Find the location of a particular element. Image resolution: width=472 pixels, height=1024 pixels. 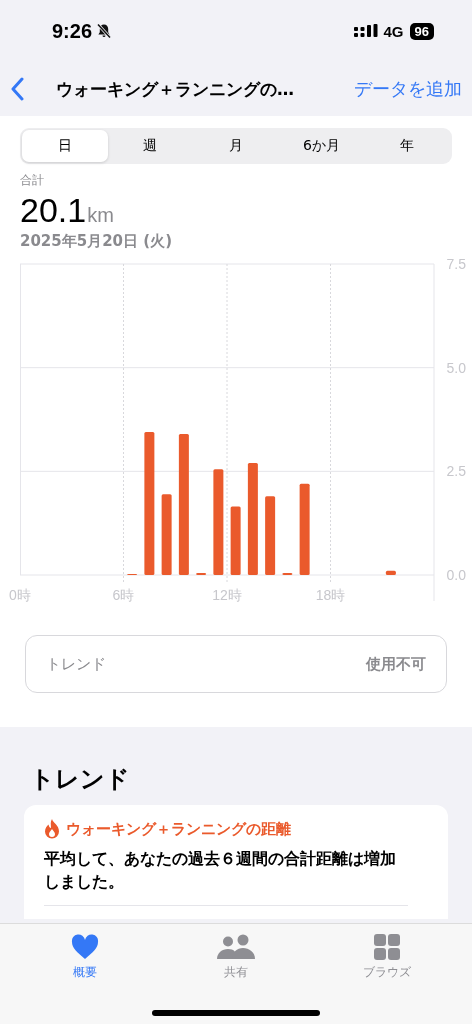

axis-label: 5.0 is located at coordinates (456, 367).